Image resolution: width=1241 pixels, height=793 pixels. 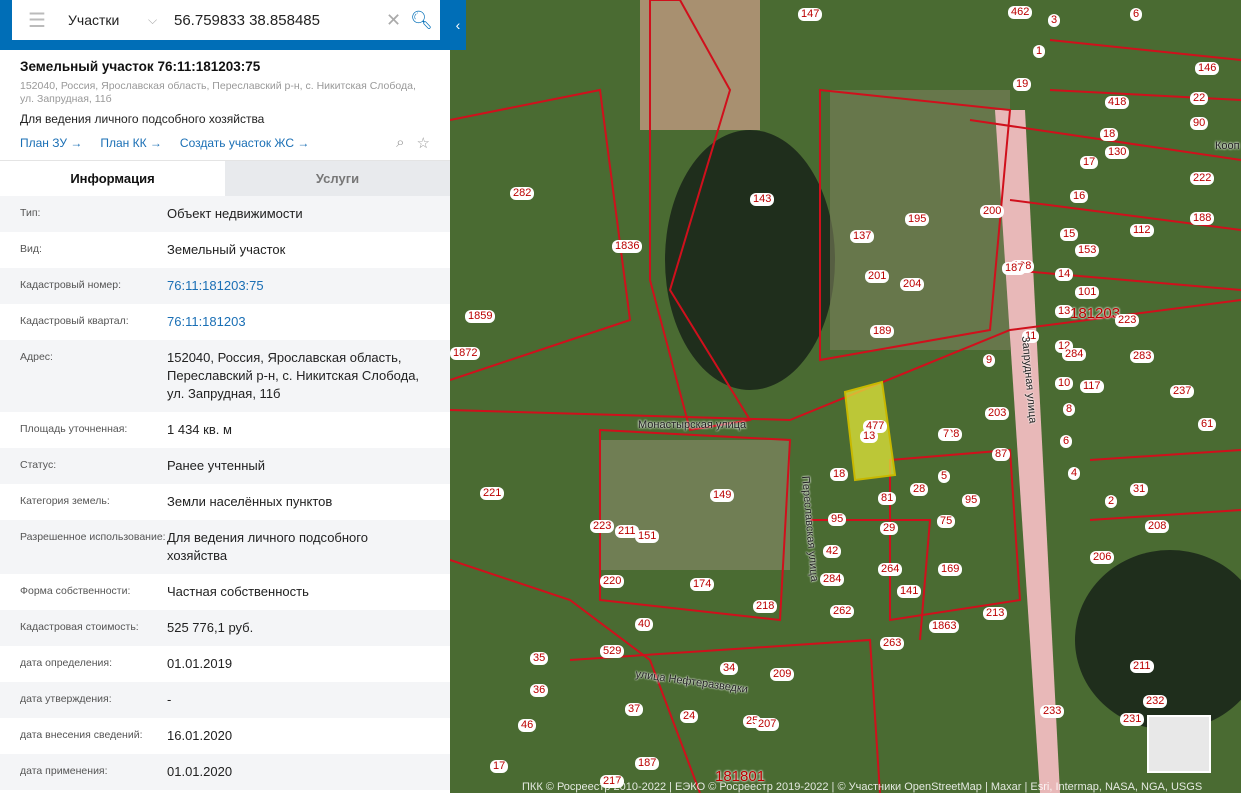 What do you see at coordinates (946, 521) in the screenshot?
I see `parcel-label: 75` at bounding box center [946, 521].